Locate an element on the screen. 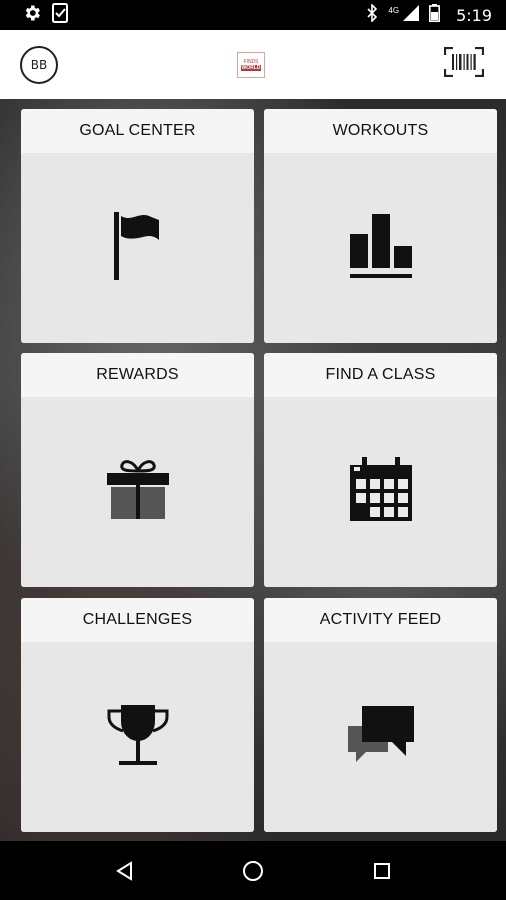 The image size is (506, 900). tile-workouts: WORKOUTS is located at coordinates (380, 226).